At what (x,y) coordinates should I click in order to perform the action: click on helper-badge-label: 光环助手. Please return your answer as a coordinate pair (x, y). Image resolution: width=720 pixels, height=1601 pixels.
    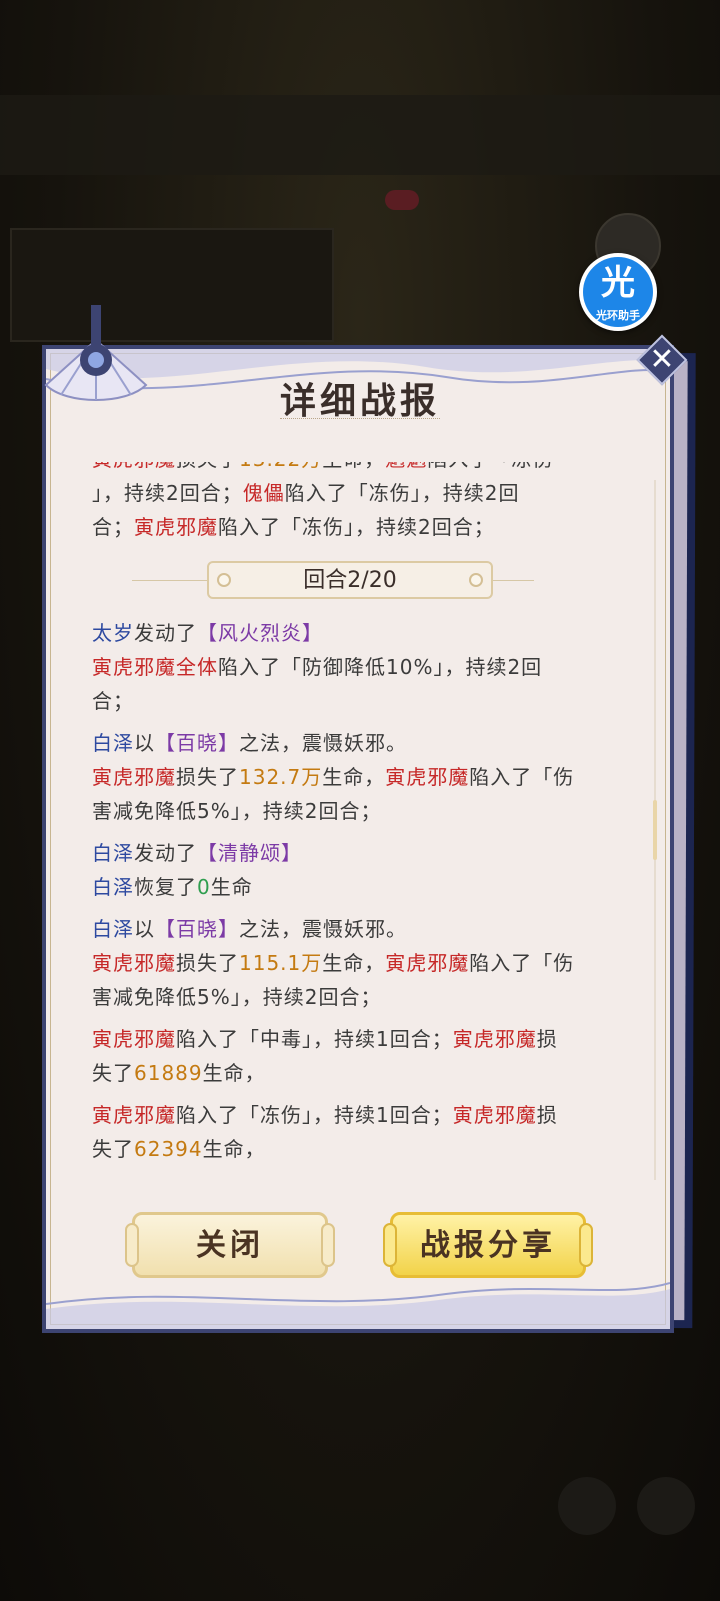
    Looking at the image, I should click on (618, 315).